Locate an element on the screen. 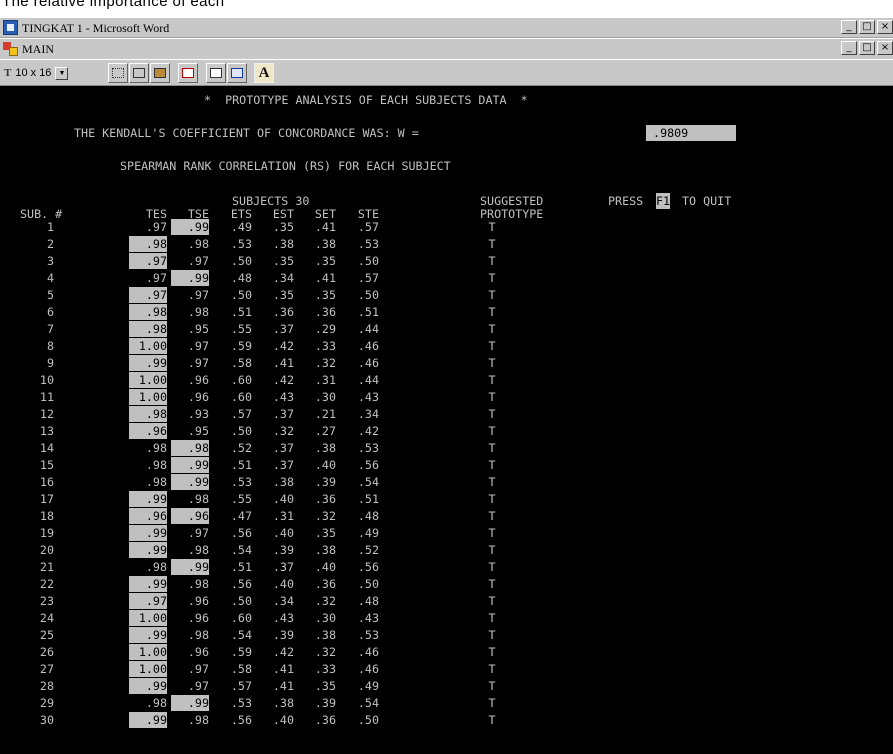 This screenshot has height=754, width=893. word-maximize-button: □ is located at coordinates (867, 27).